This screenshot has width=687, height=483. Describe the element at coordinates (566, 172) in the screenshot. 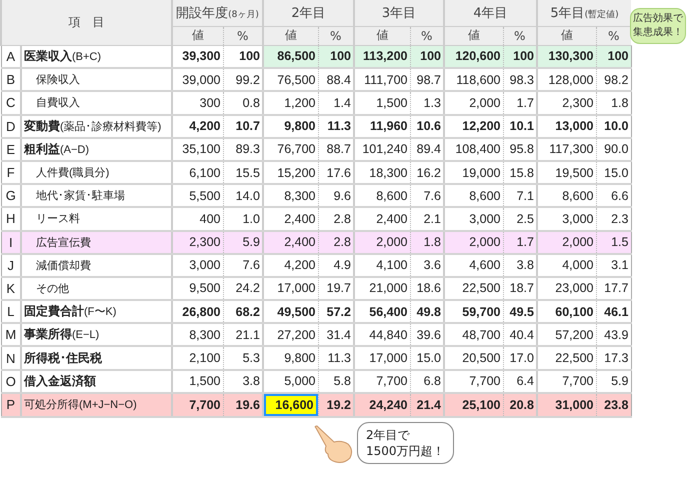

I see `table-cell: 19,500` at that location.